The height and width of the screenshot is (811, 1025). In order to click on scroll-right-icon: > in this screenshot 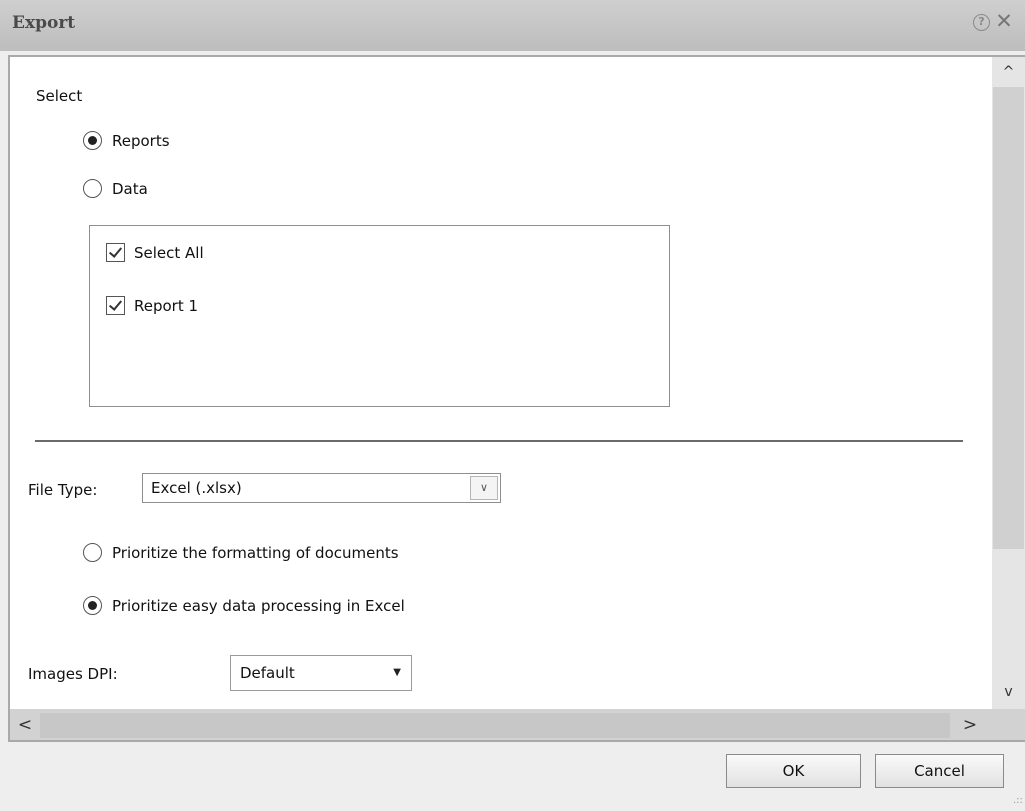, I will do `click(970, 724)`.